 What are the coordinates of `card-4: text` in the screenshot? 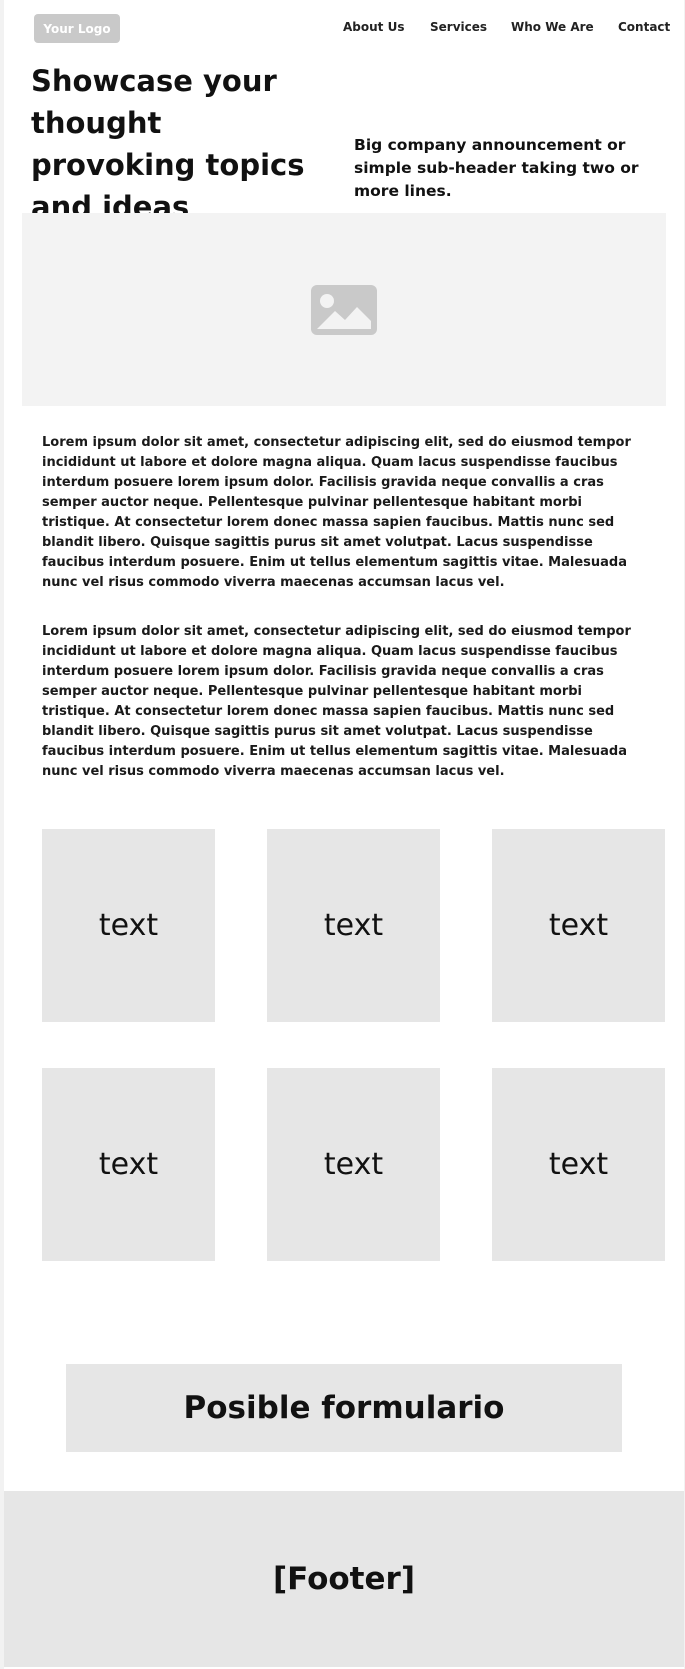 It's located at (128, 1164).